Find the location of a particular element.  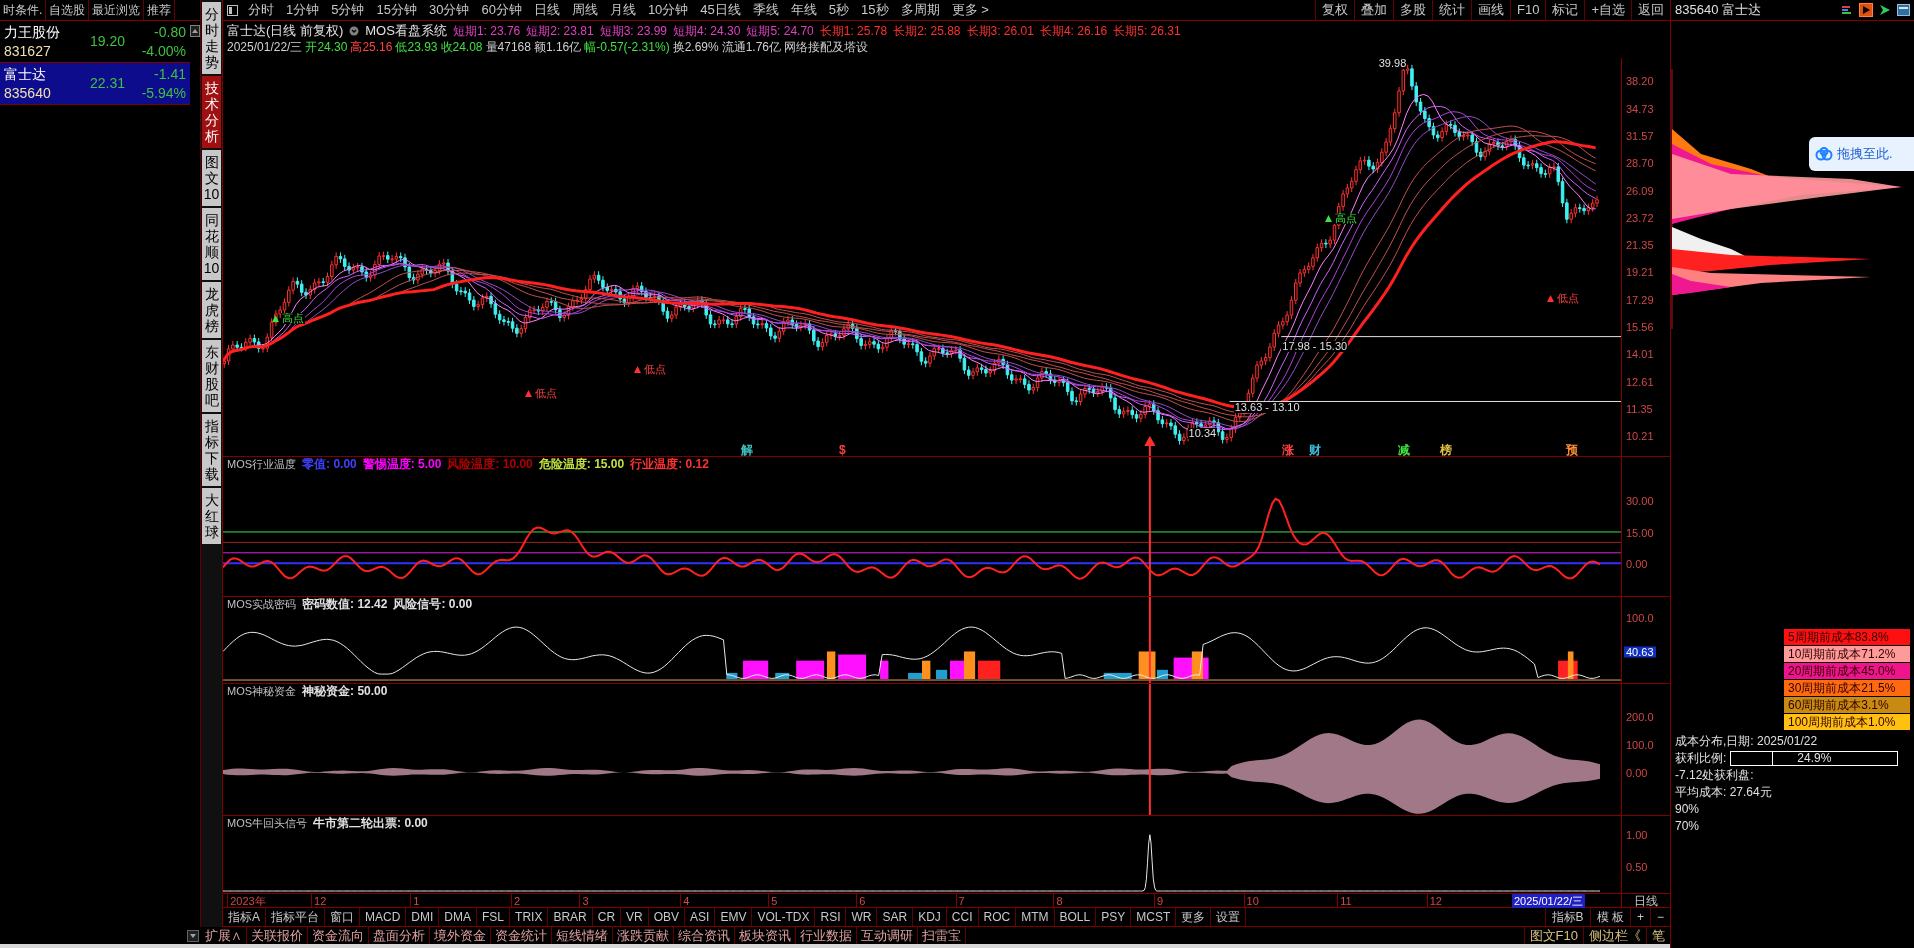

bottom-tab: 盘面分析 is located at coordinates (399, 935).